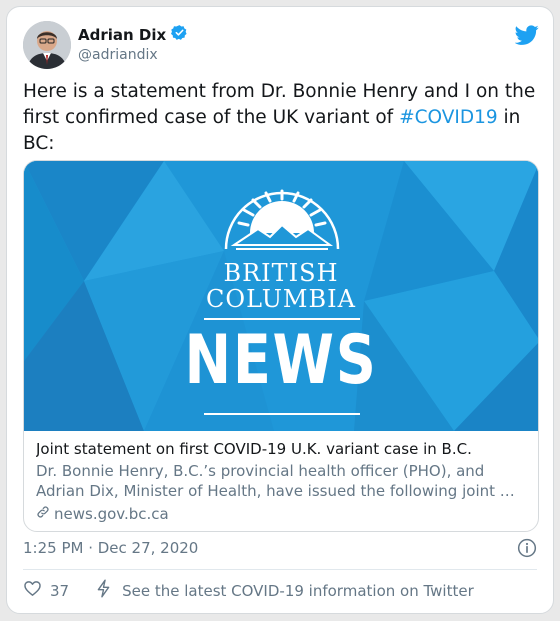 The image size is (560, 621). I want to click on heart-icon, so click(32, 590).